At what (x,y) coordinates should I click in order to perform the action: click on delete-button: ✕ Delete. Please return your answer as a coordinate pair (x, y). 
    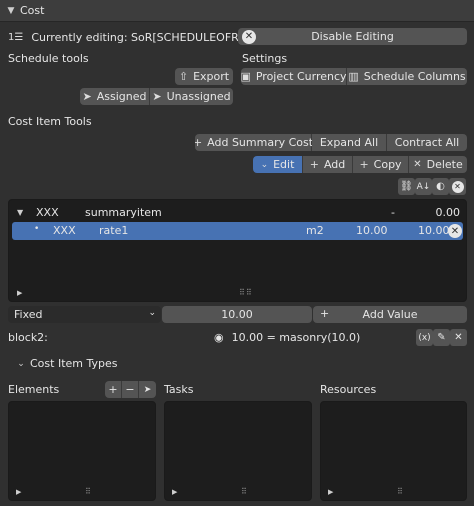
    Looking at the image, I should click on (438, 164).